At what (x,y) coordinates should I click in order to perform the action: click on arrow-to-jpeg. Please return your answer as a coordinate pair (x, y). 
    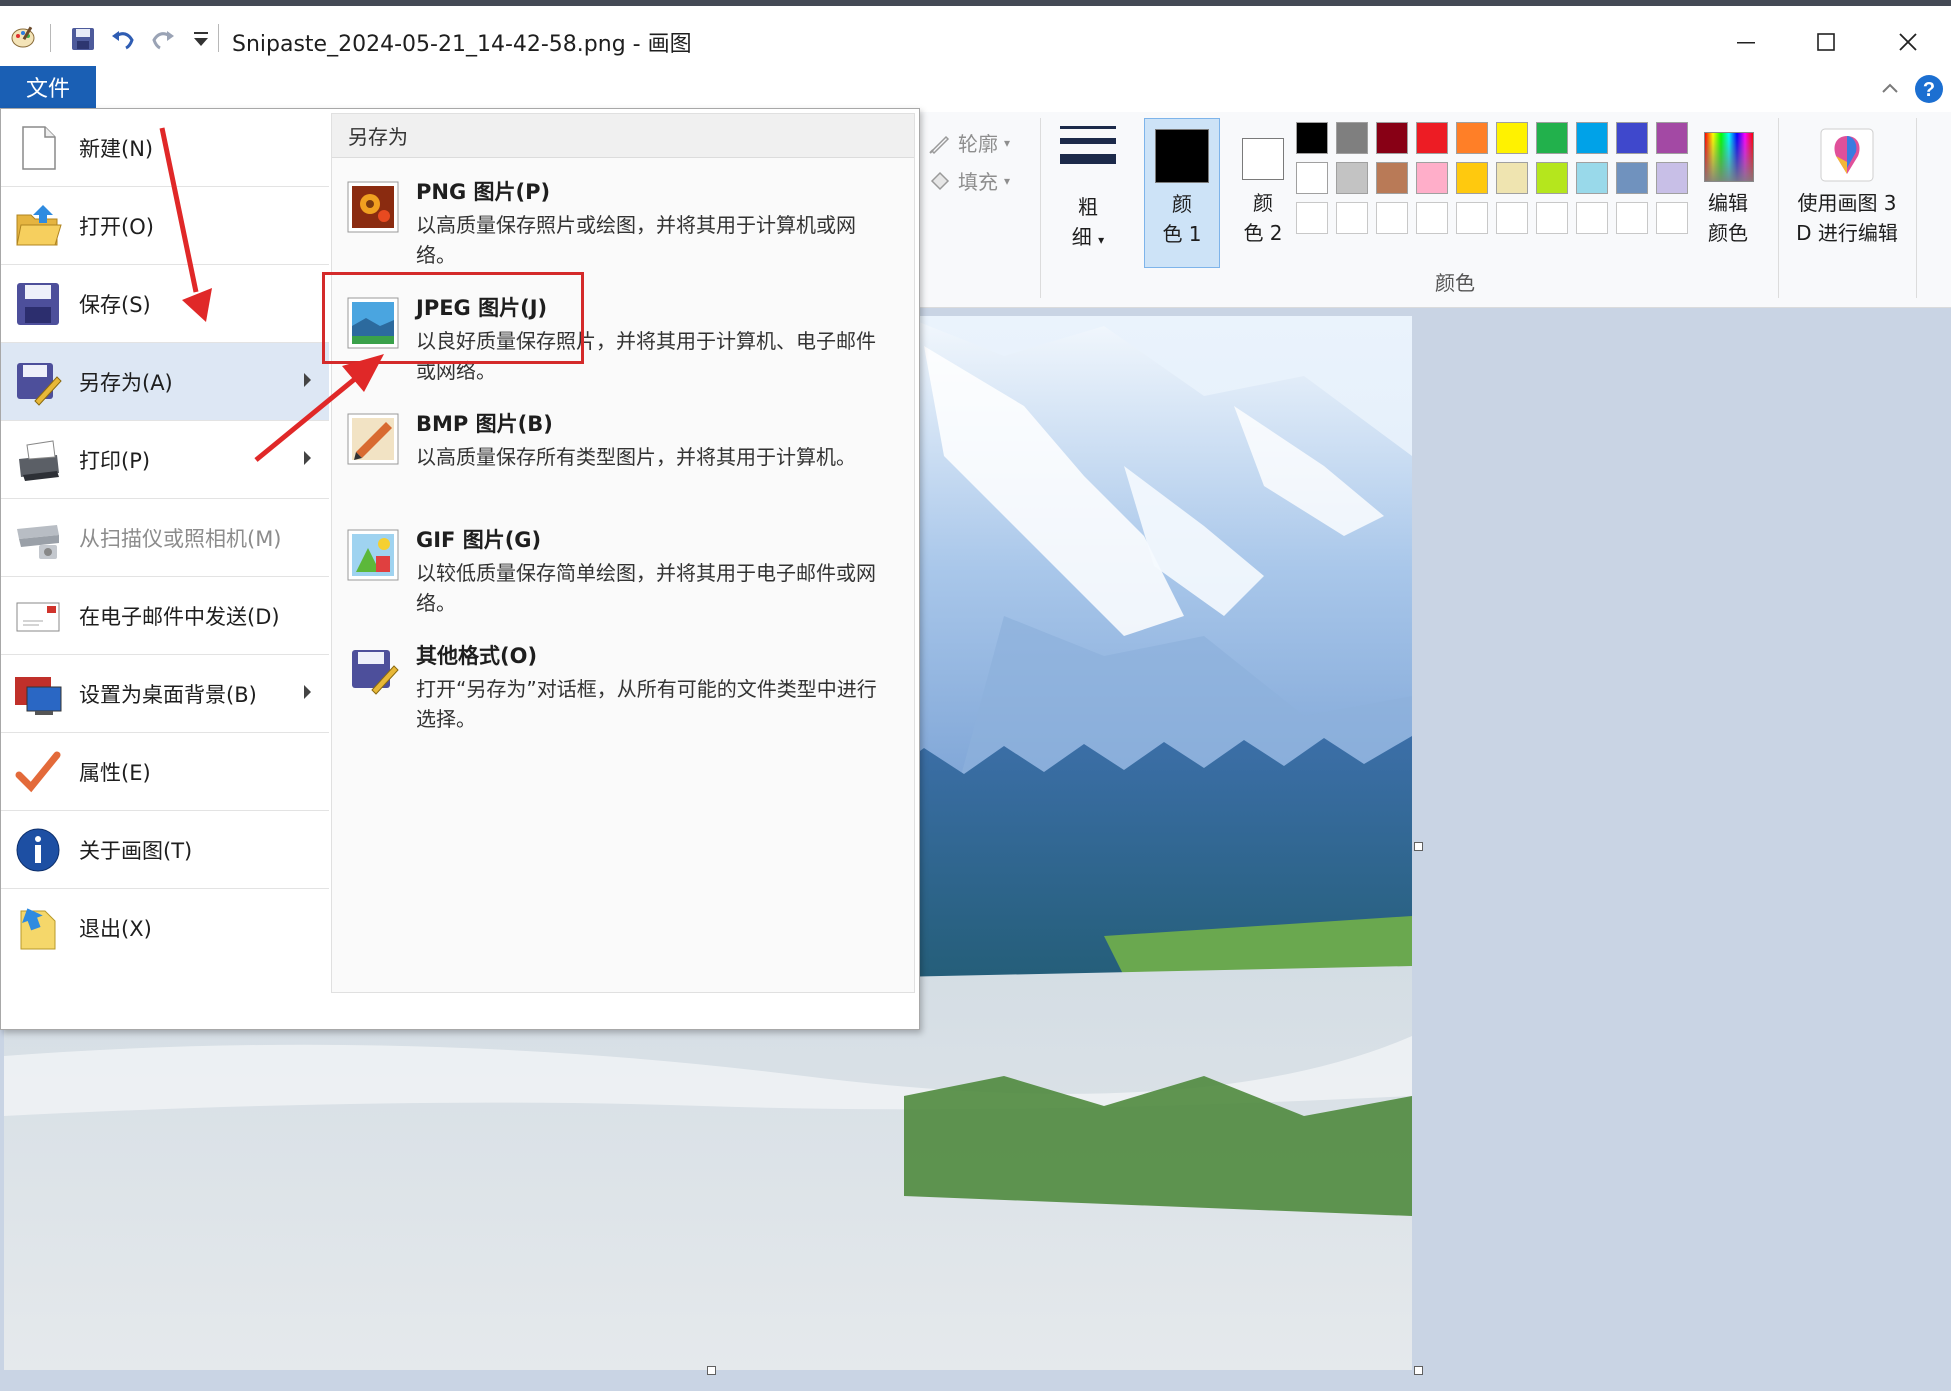
    Looking at the image, I should click on (319, 408).